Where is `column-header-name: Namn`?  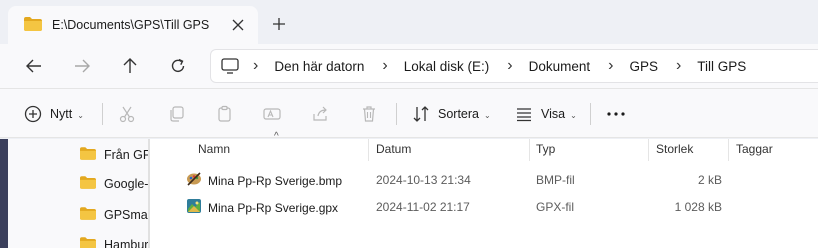
column-header-name: Namn is located at coordinates (214, 149).